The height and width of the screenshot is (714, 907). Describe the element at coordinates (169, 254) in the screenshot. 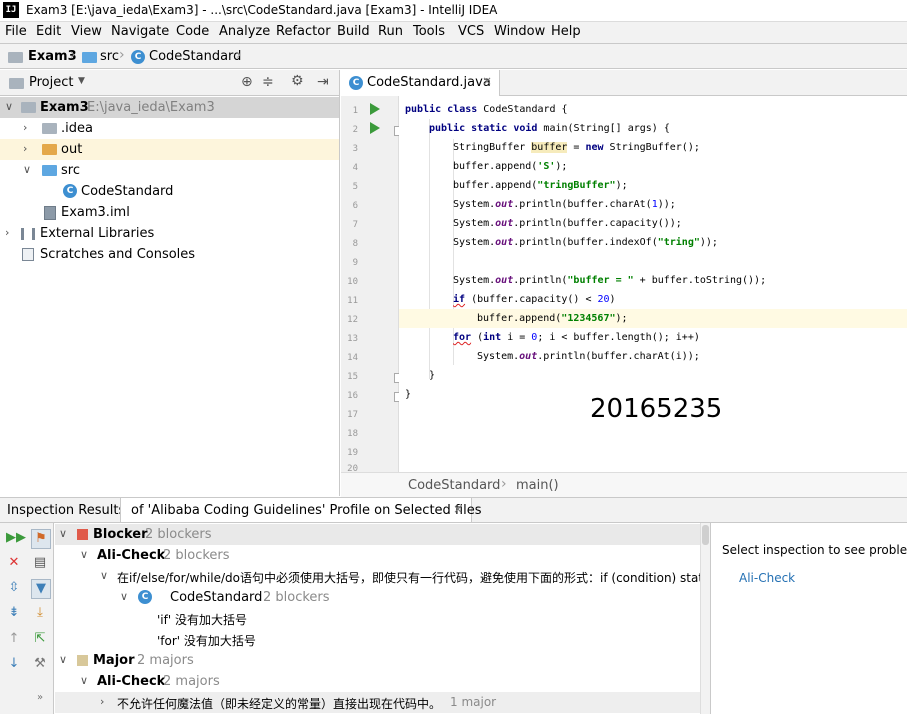

I see `tree-node-scratches: Scratches and Consoles` at that location.